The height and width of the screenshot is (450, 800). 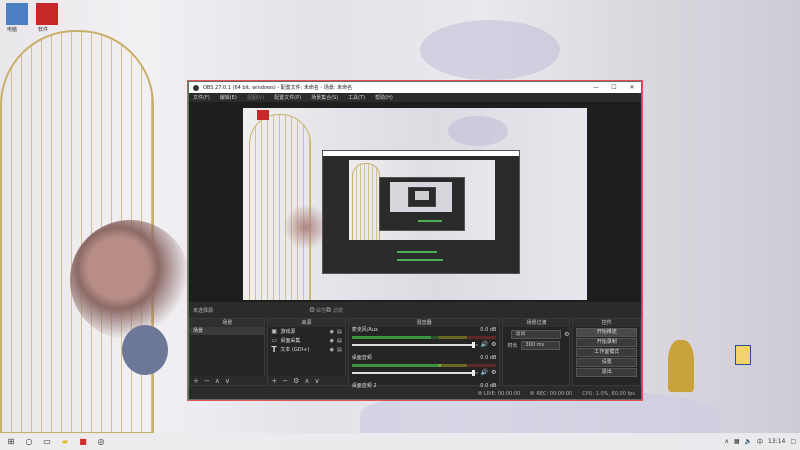 I want to click on live-dot-icon, so click(x=479, y=393).